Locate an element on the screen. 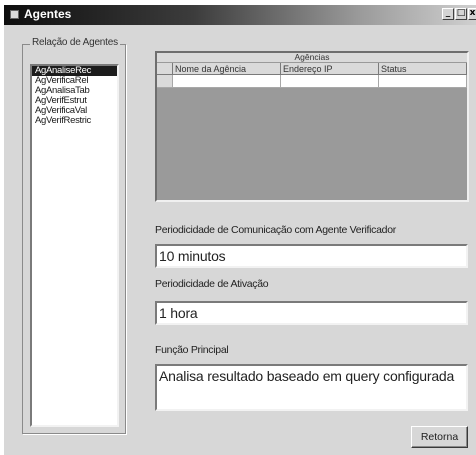 The width and height of the screenshot is (476, 455). periodicidade-ativacao-field: 1 hora is located at coordinates (311, 313).